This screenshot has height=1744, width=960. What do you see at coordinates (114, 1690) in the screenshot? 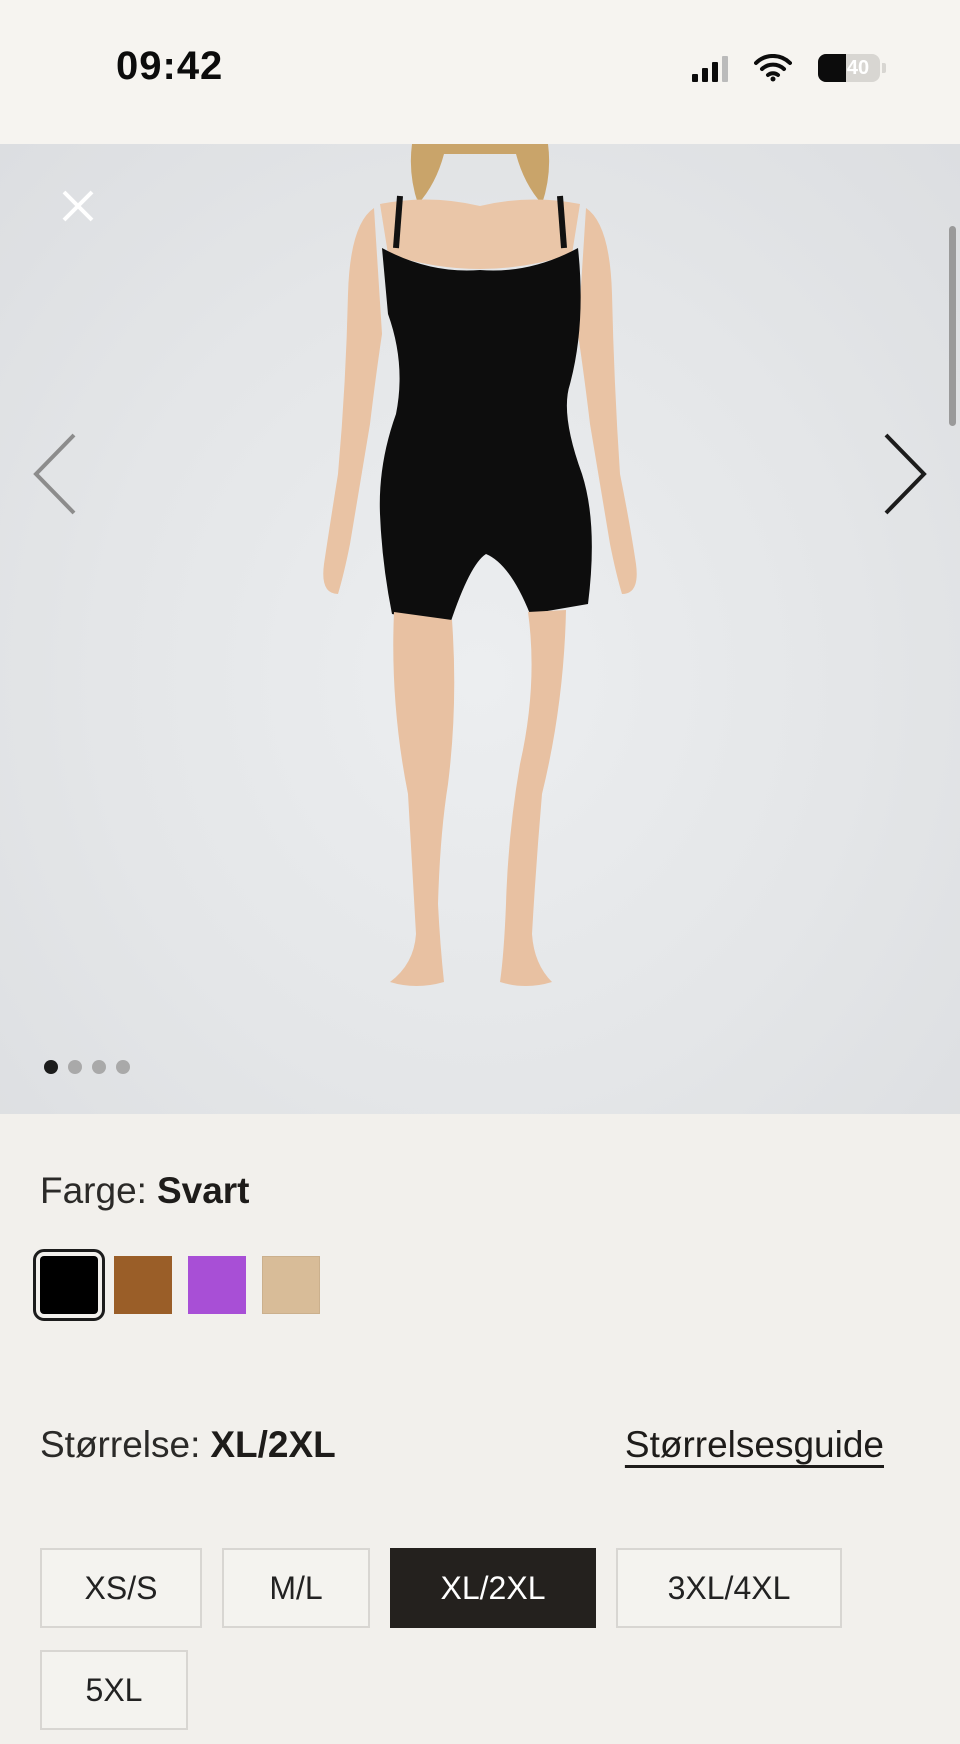
I see `size-option-5xl: 5XL` at bounding box center [114, 1690].